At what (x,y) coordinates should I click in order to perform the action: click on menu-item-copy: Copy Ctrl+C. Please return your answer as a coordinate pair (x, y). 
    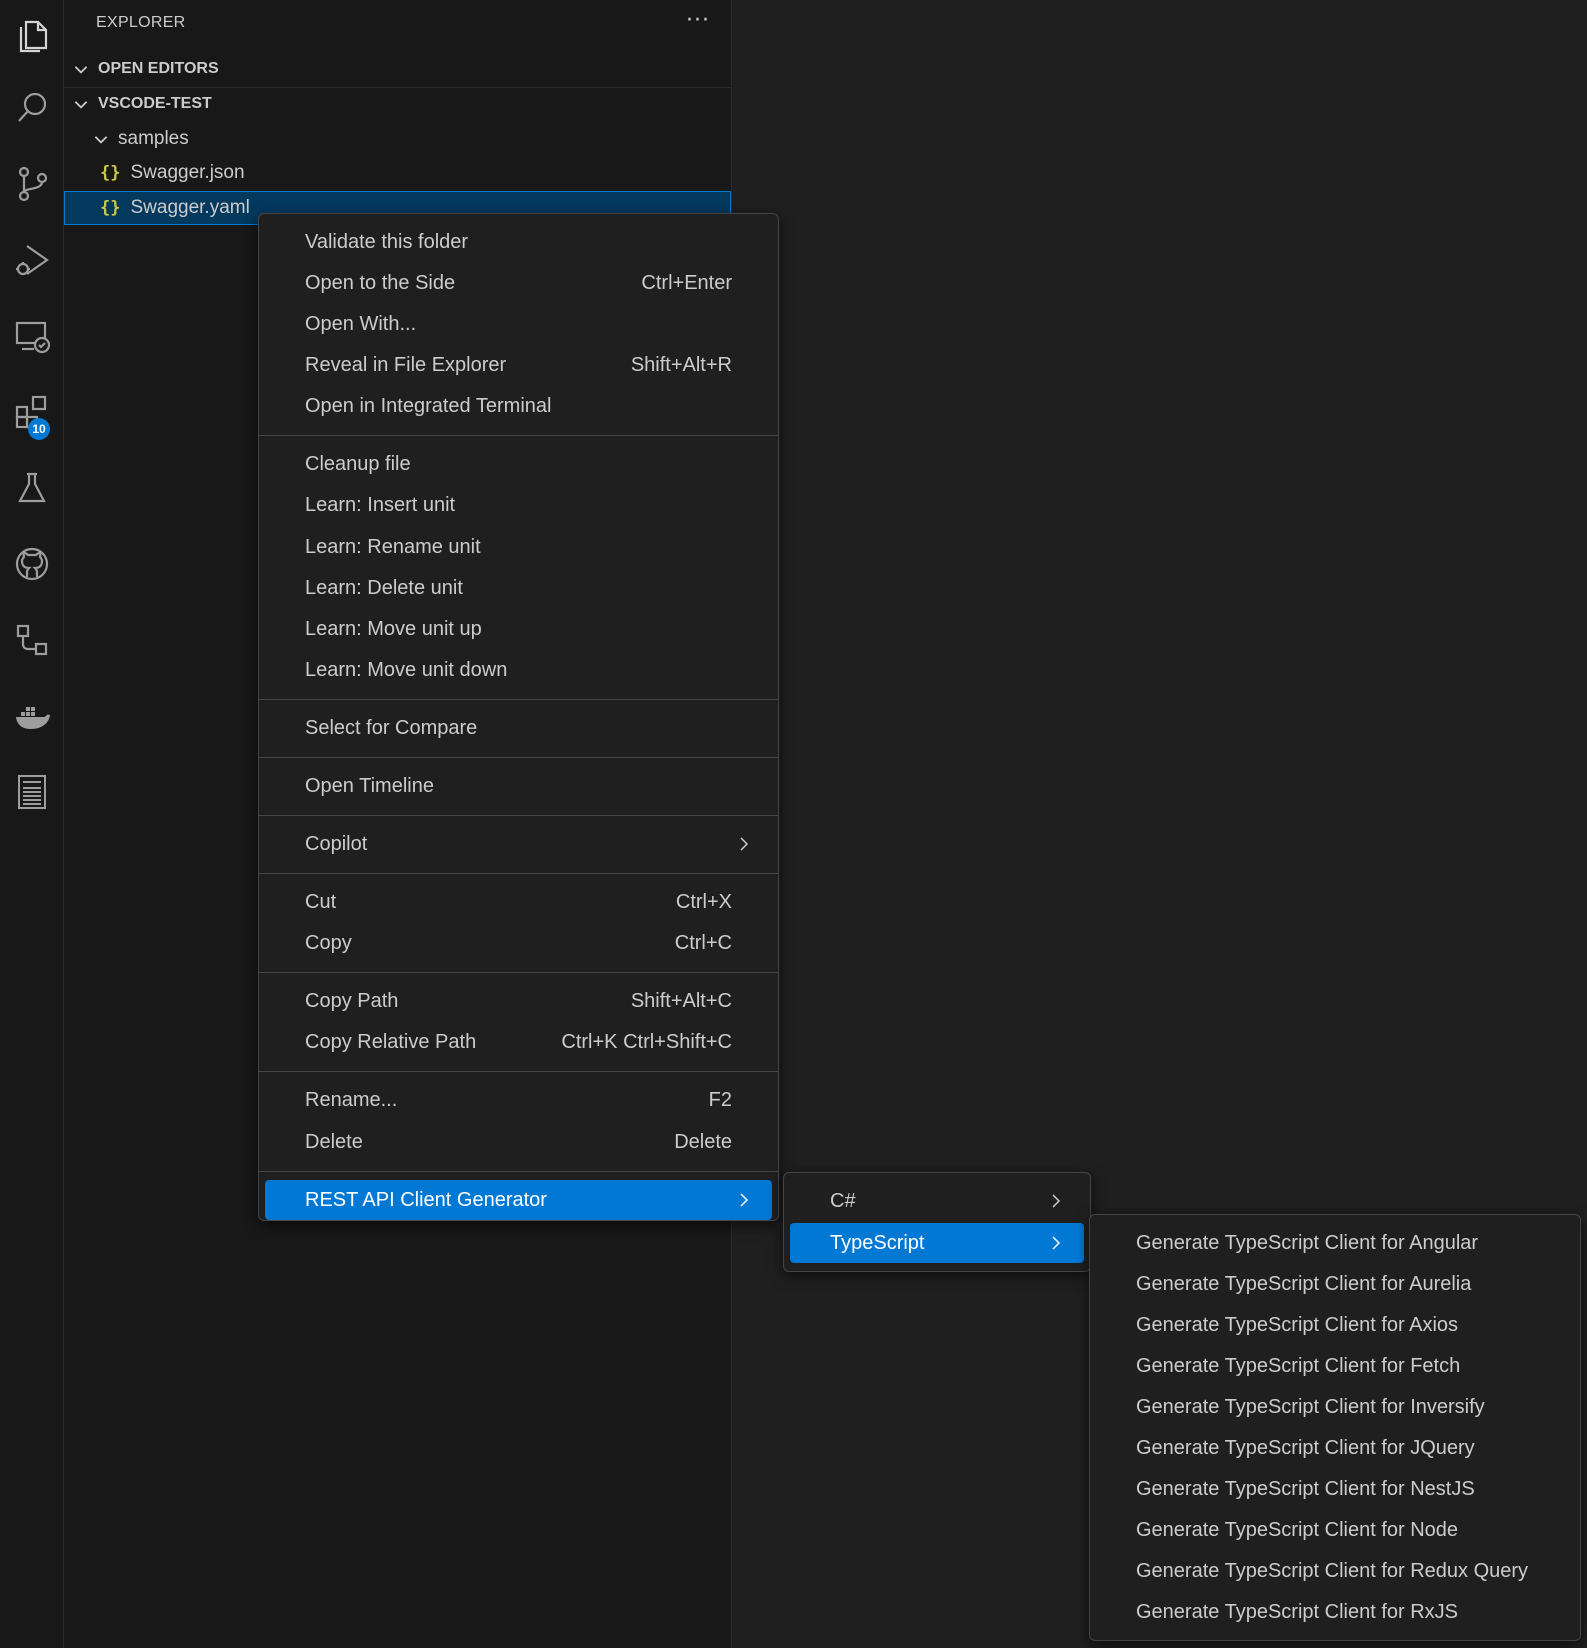
    Looking at the image, I should click on (518, 943).